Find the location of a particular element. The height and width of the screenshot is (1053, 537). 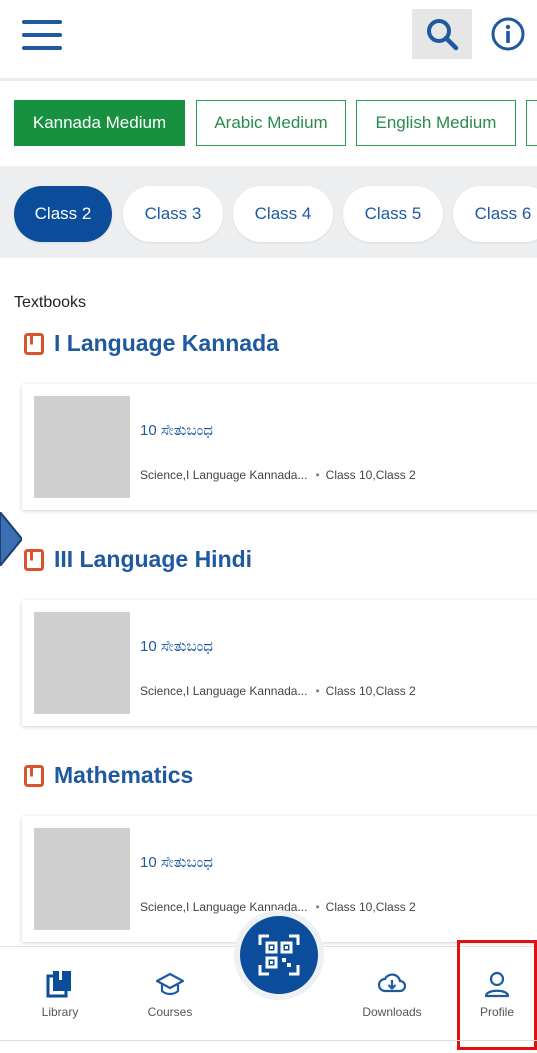

subject-title: Mathematics is located at coordinates (124, 775).